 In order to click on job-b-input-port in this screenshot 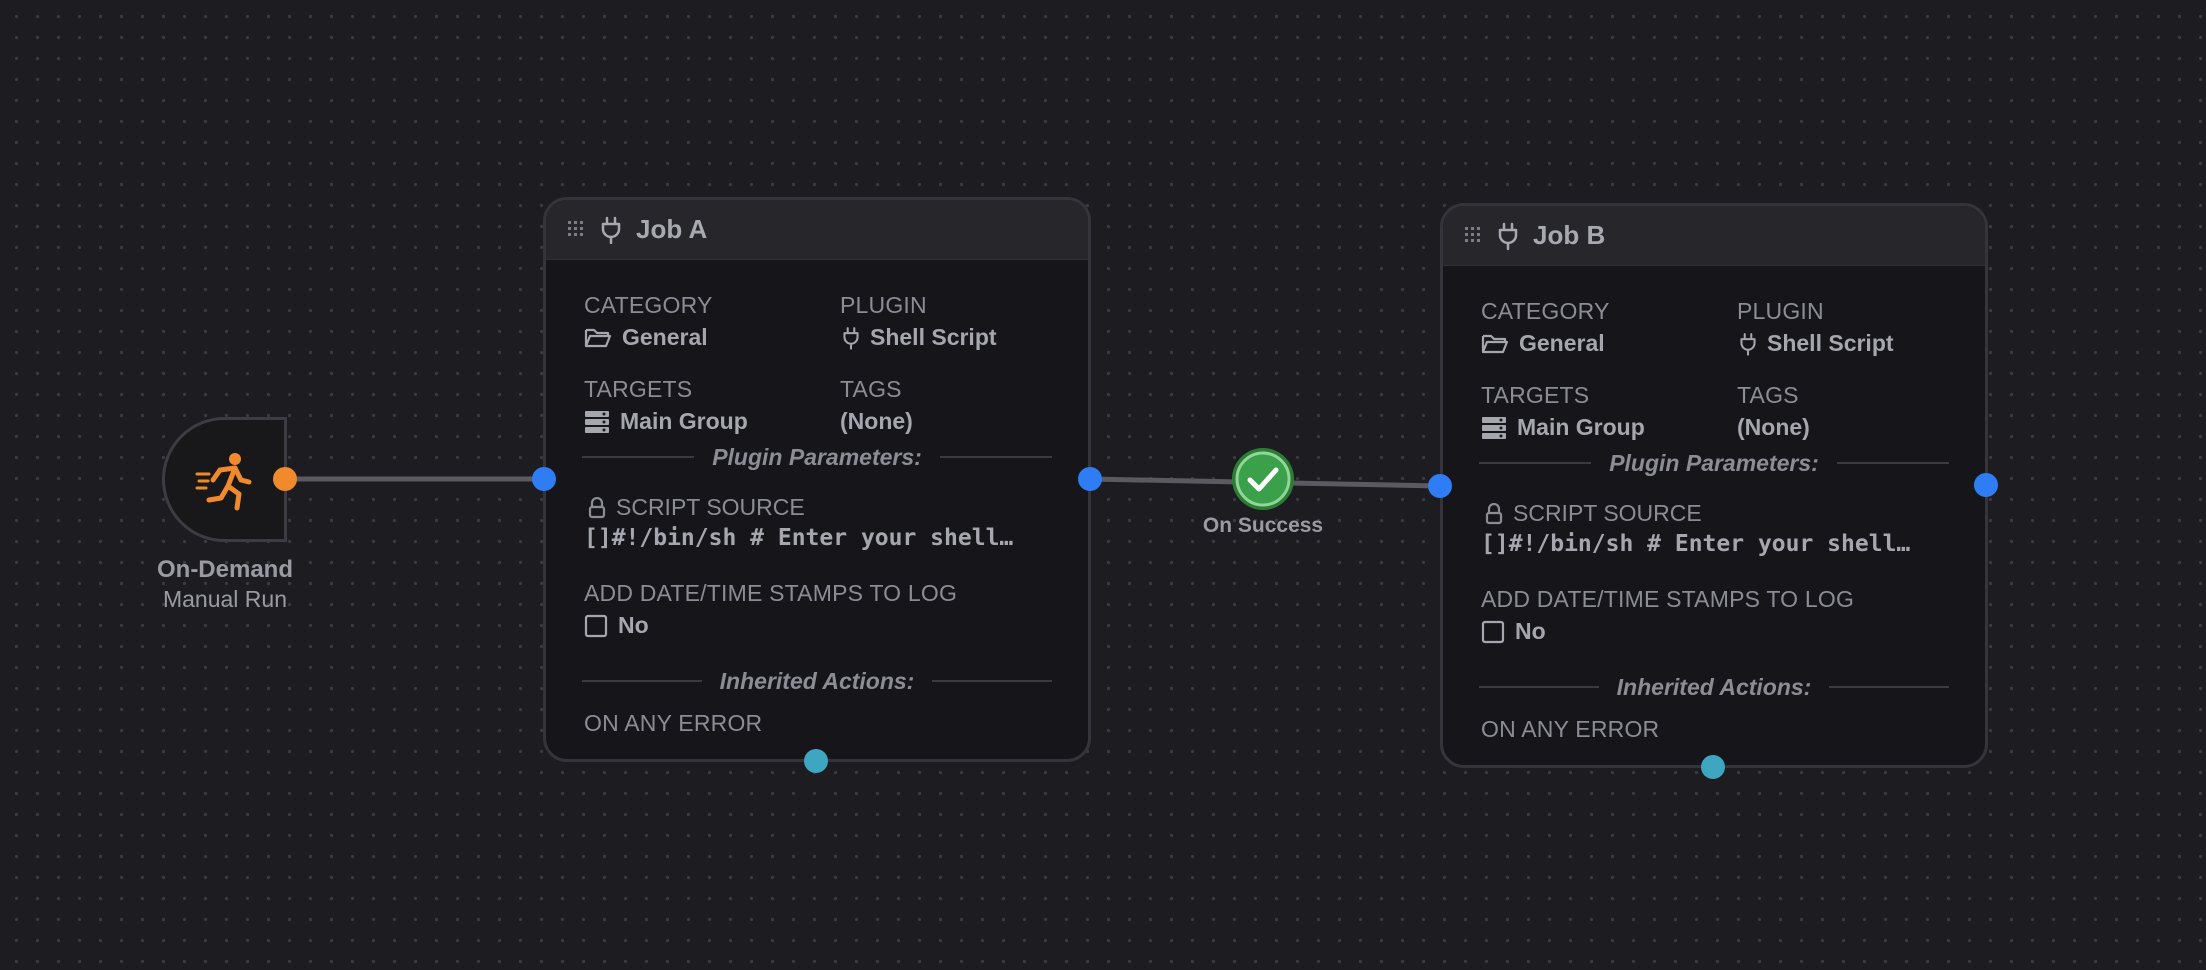, I will do `click(1440, 486)`.